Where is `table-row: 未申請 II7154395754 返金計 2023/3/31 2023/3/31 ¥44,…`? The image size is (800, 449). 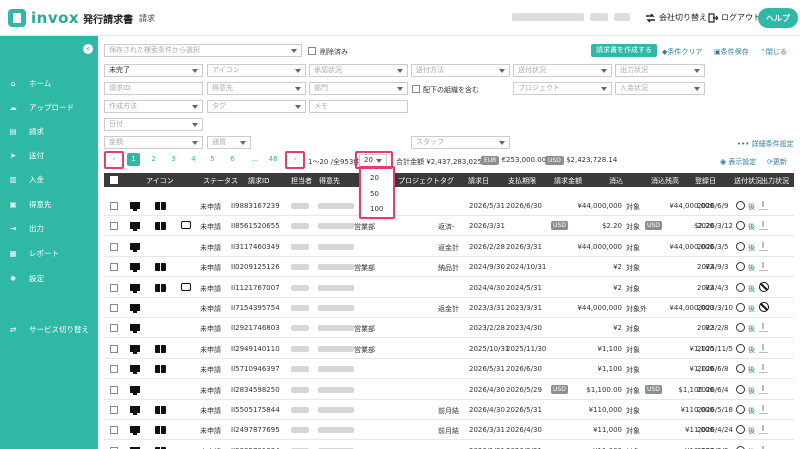
table-row: 未申請 II7154395754 返金計 2023/3/31 2023/3/31 ¥44,… is located at coordinates (449, 308).